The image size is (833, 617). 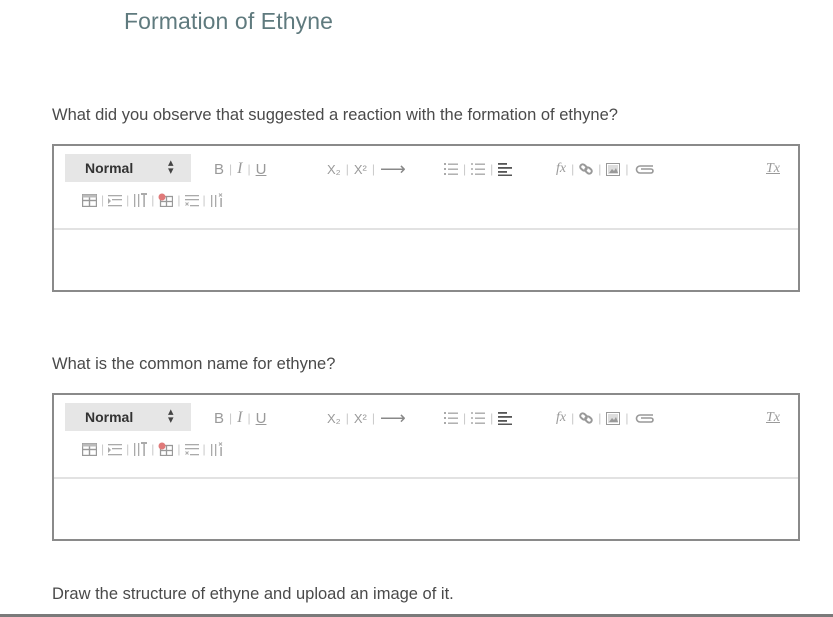 I want to click on insert-column-icon, so click(x=141, y=200).